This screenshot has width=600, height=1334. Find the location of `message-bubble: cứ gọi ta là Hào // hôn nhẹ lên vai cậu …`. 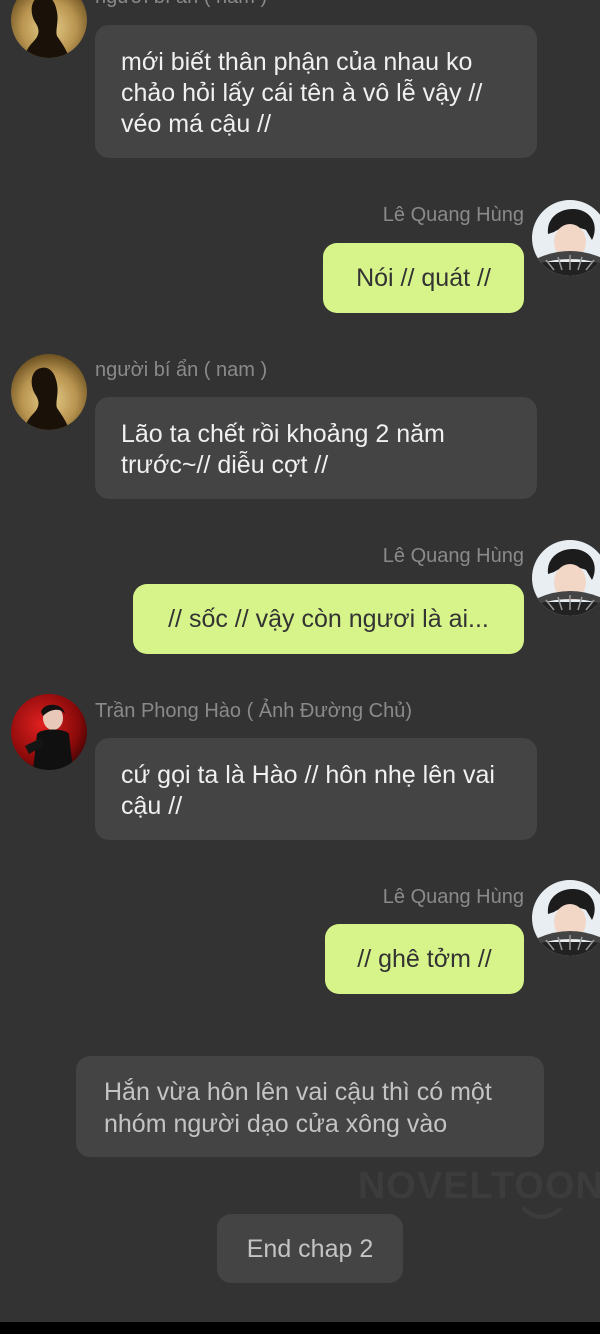

message-bubble: cứ gọi ta là Hào // hôn nhẹ lên vai cậu … is located at coordinates (316, 789).